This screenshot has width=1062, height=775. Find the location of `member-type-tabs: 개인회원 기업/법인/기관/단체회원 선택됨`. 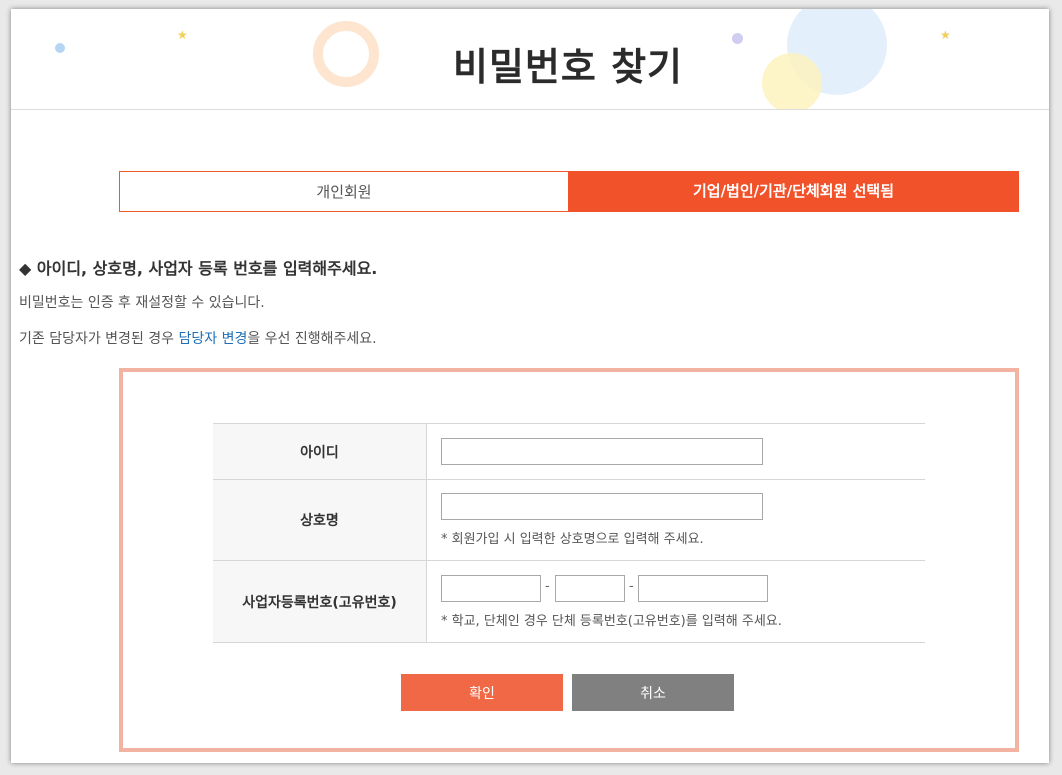

member-type-tabs: 개인회원 기업/법인/기관/단체회원 선택됨 is located at coordinates (569, 191).